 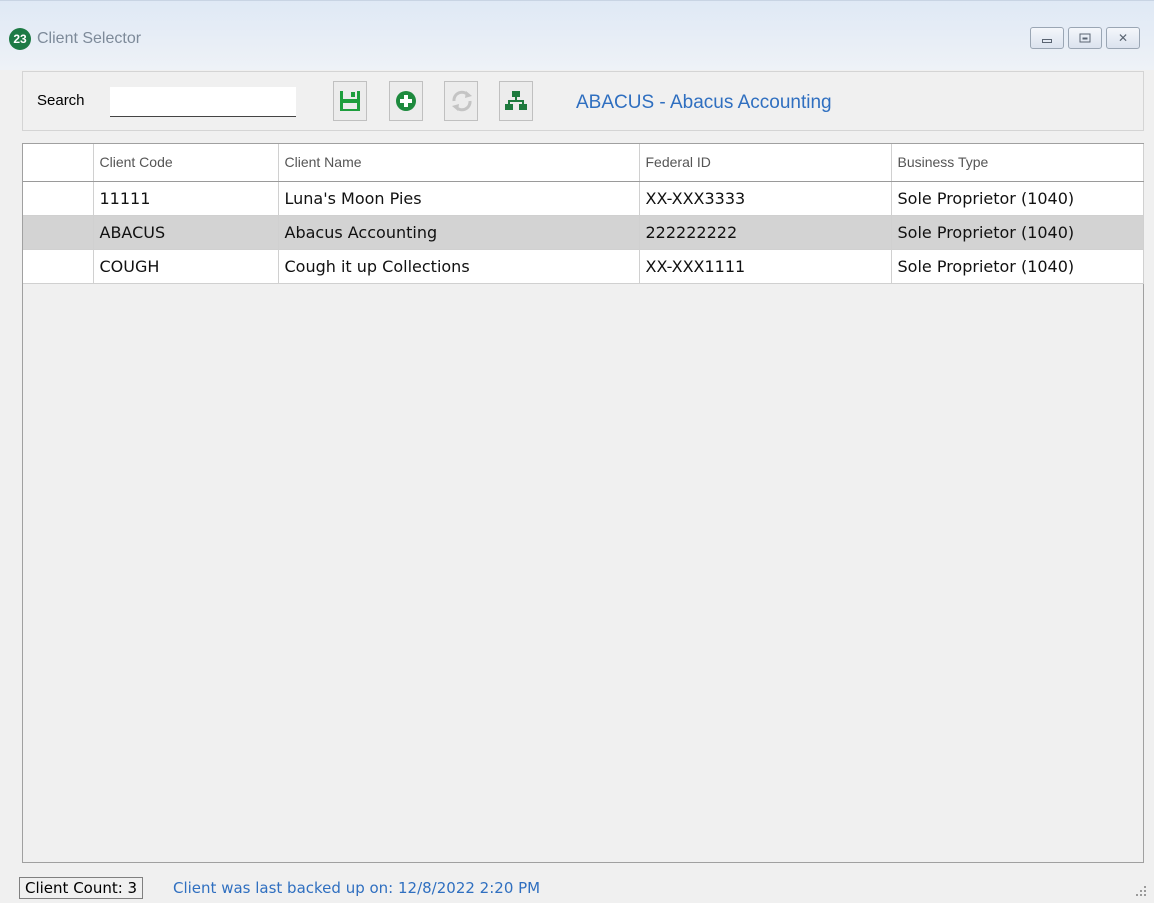 I want to click on window-title: Client Selector, so click(x=89, y=38).